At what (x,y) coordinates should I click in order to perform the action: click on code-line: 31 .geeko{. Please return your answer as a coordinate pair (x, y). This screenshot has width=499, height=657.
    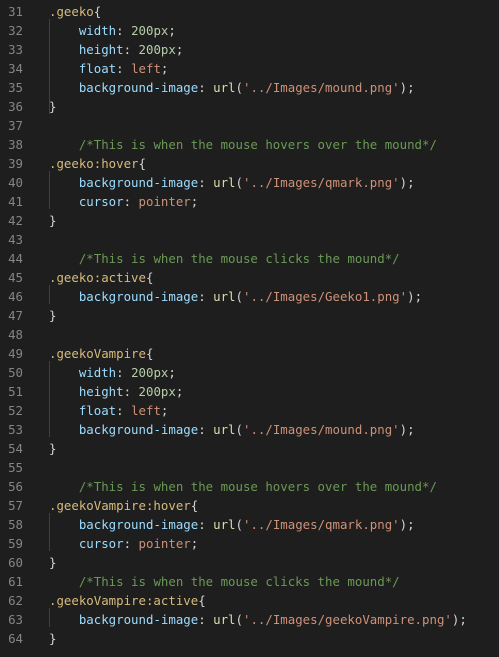
    Looking at the image, I should click on (249, 11).